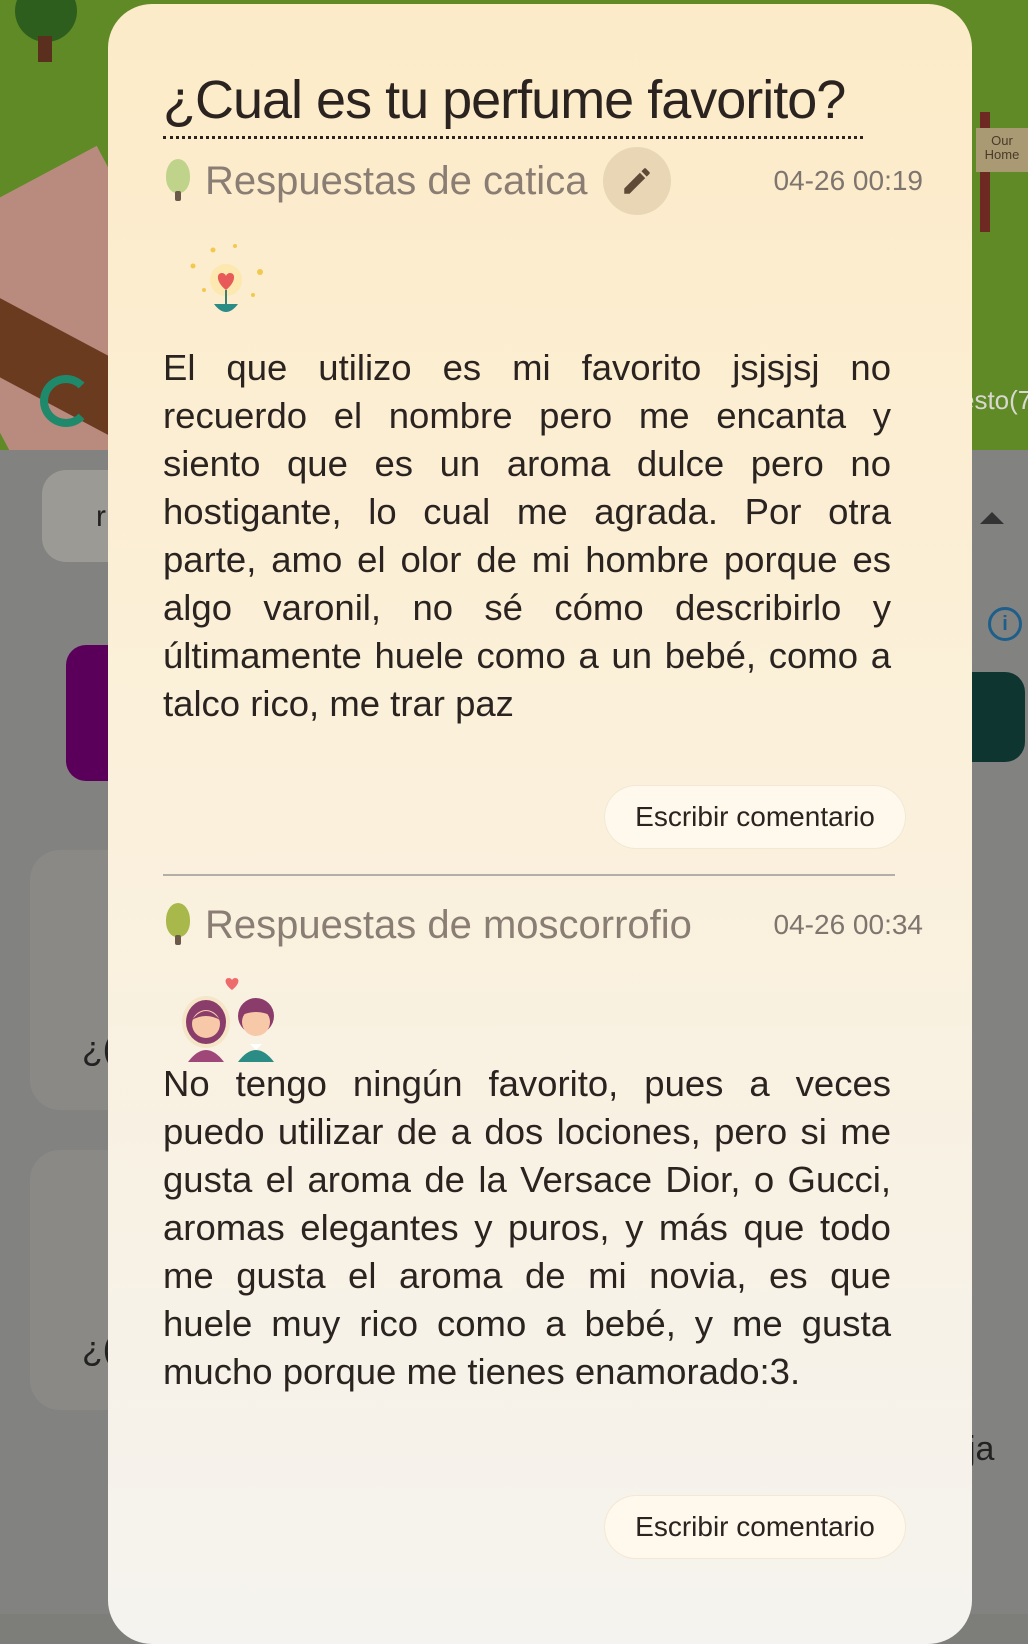 The height and width of the screenshot is (1644, 1028). Describe the element at coordinates (178, 925) in the screenshot. I see `sprout-face-icon` at that location.